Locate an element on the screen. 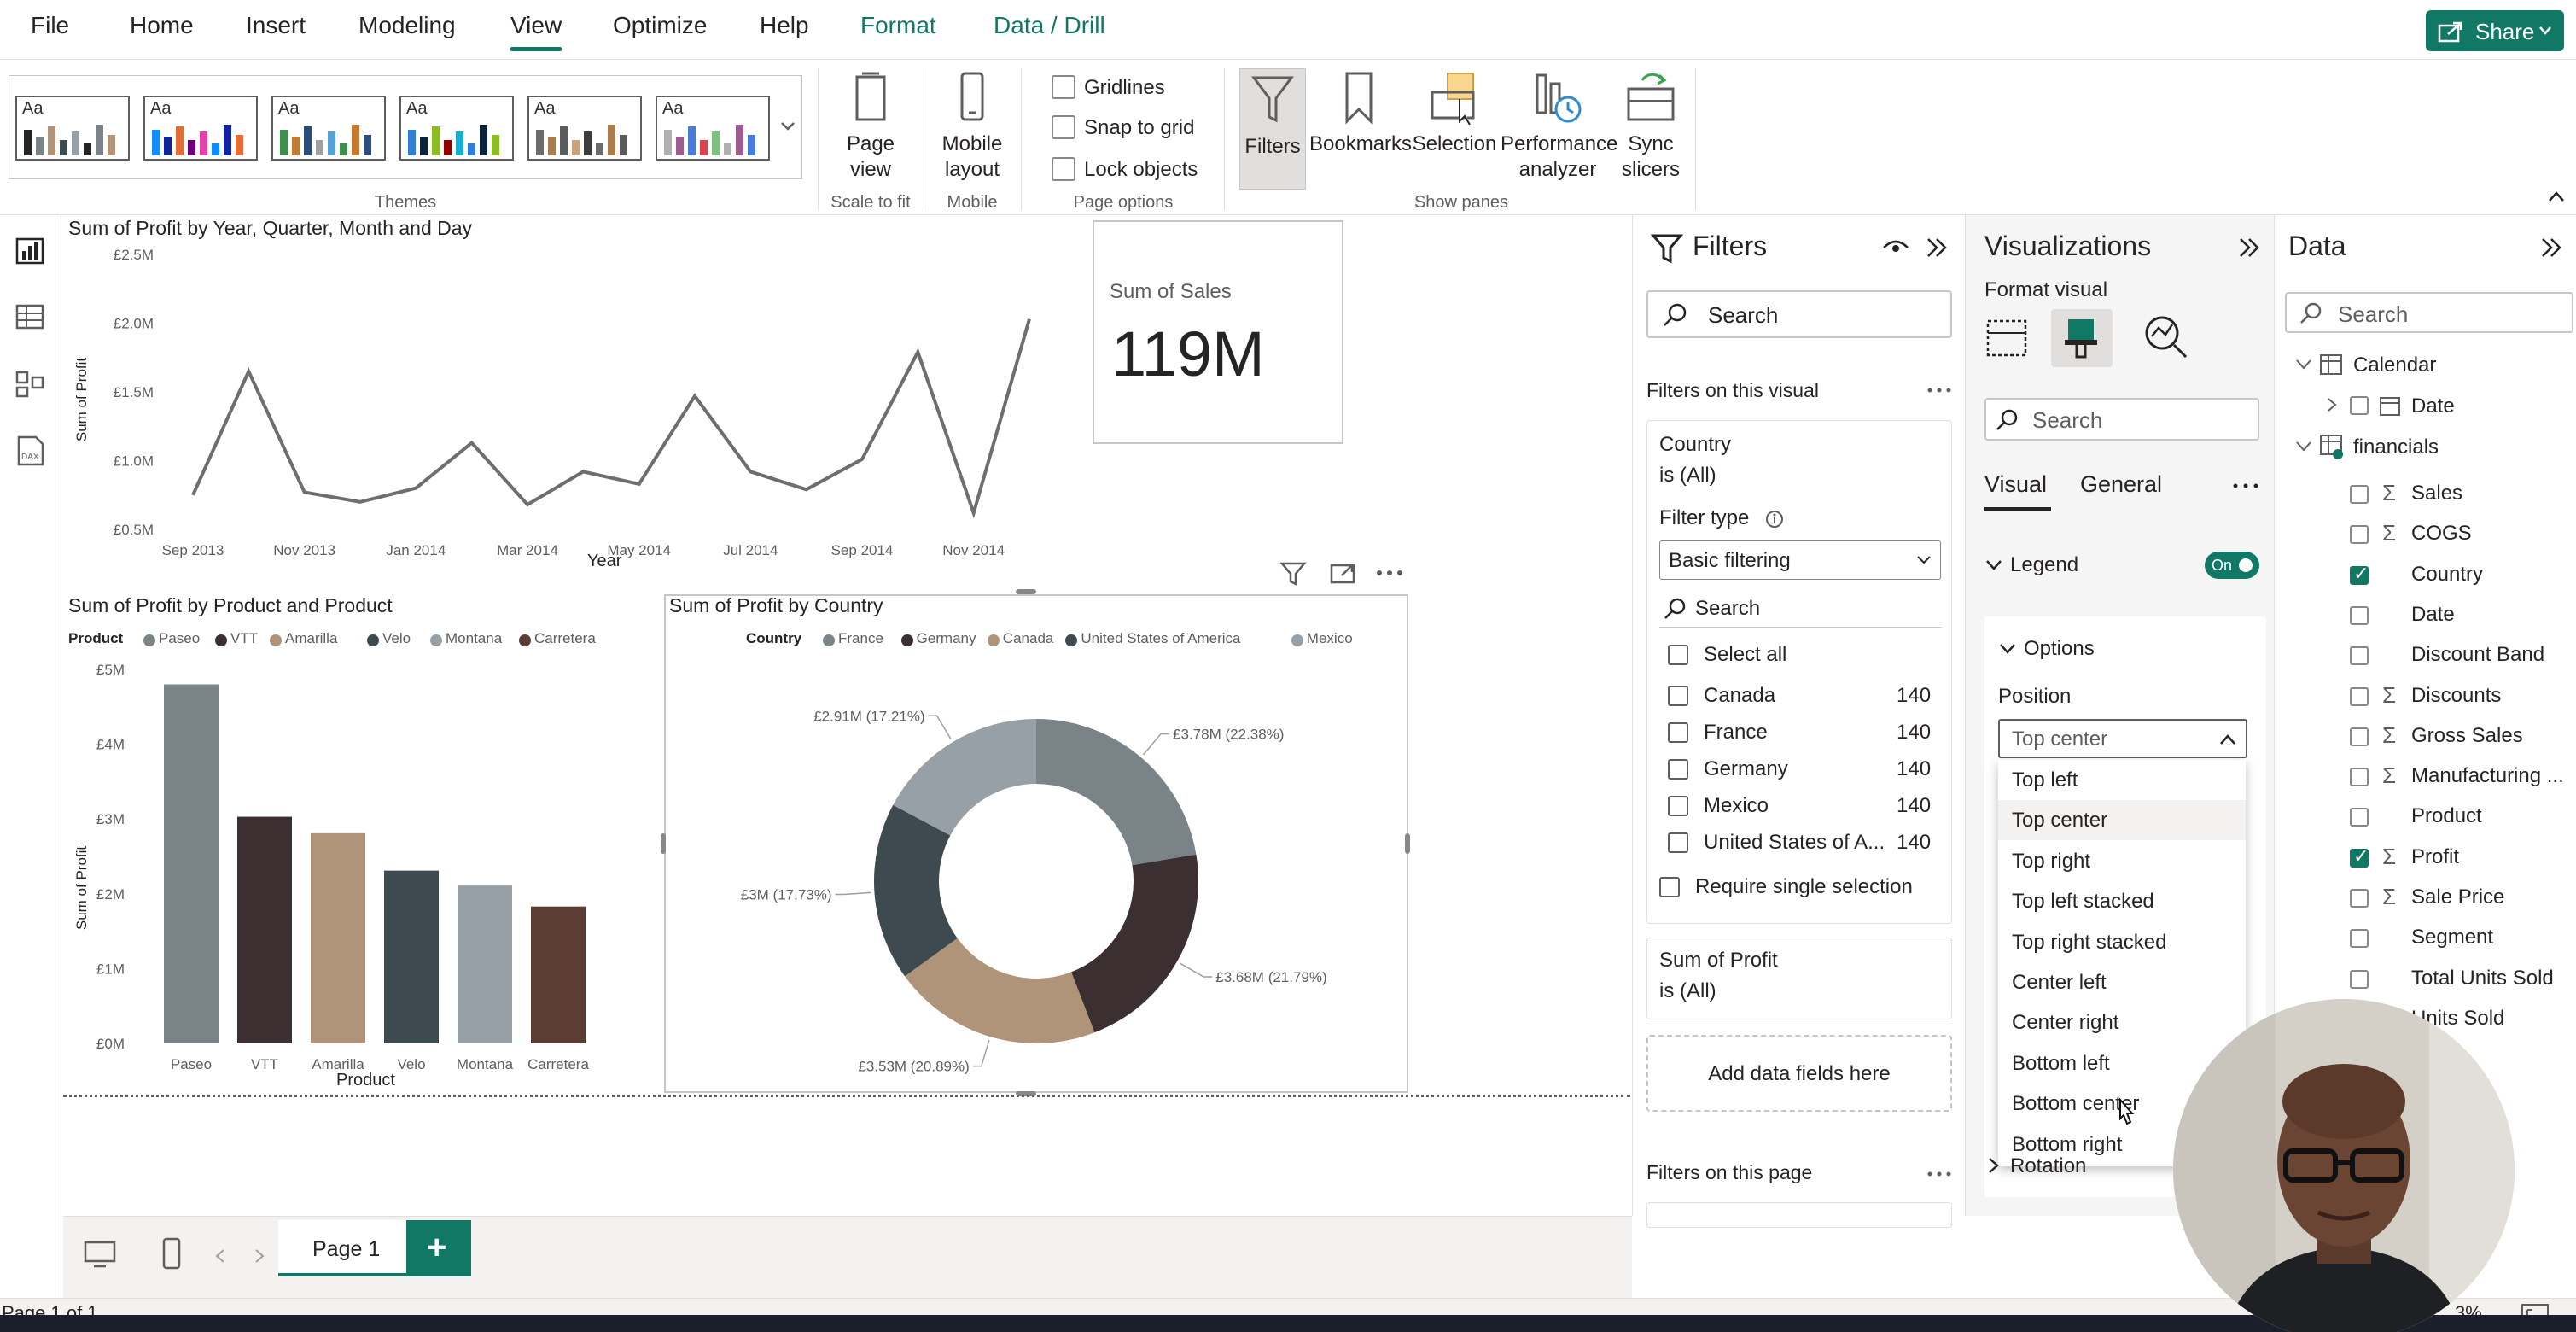 Image resolution: width=2576 pixels, height=1332 pixels. lock-objects-checkbox is located at coordinates (1063, 169).